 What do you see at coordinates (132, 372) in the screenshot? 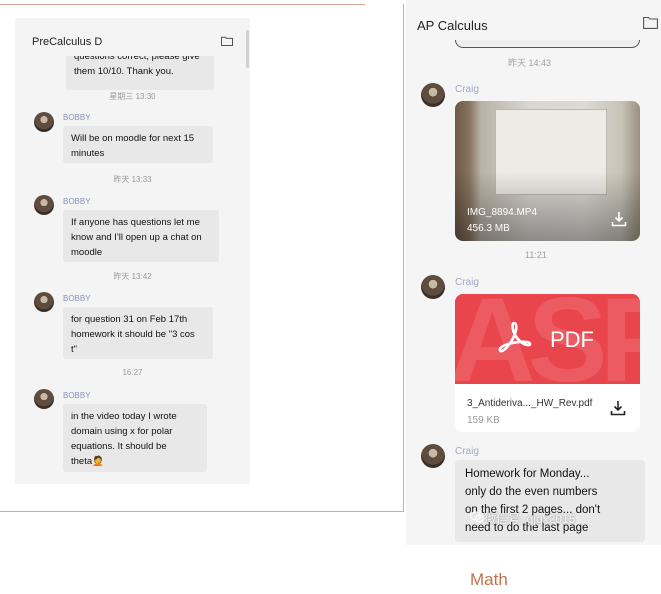
I see `timestamp: 16:27` at bounding box center [132, 372].